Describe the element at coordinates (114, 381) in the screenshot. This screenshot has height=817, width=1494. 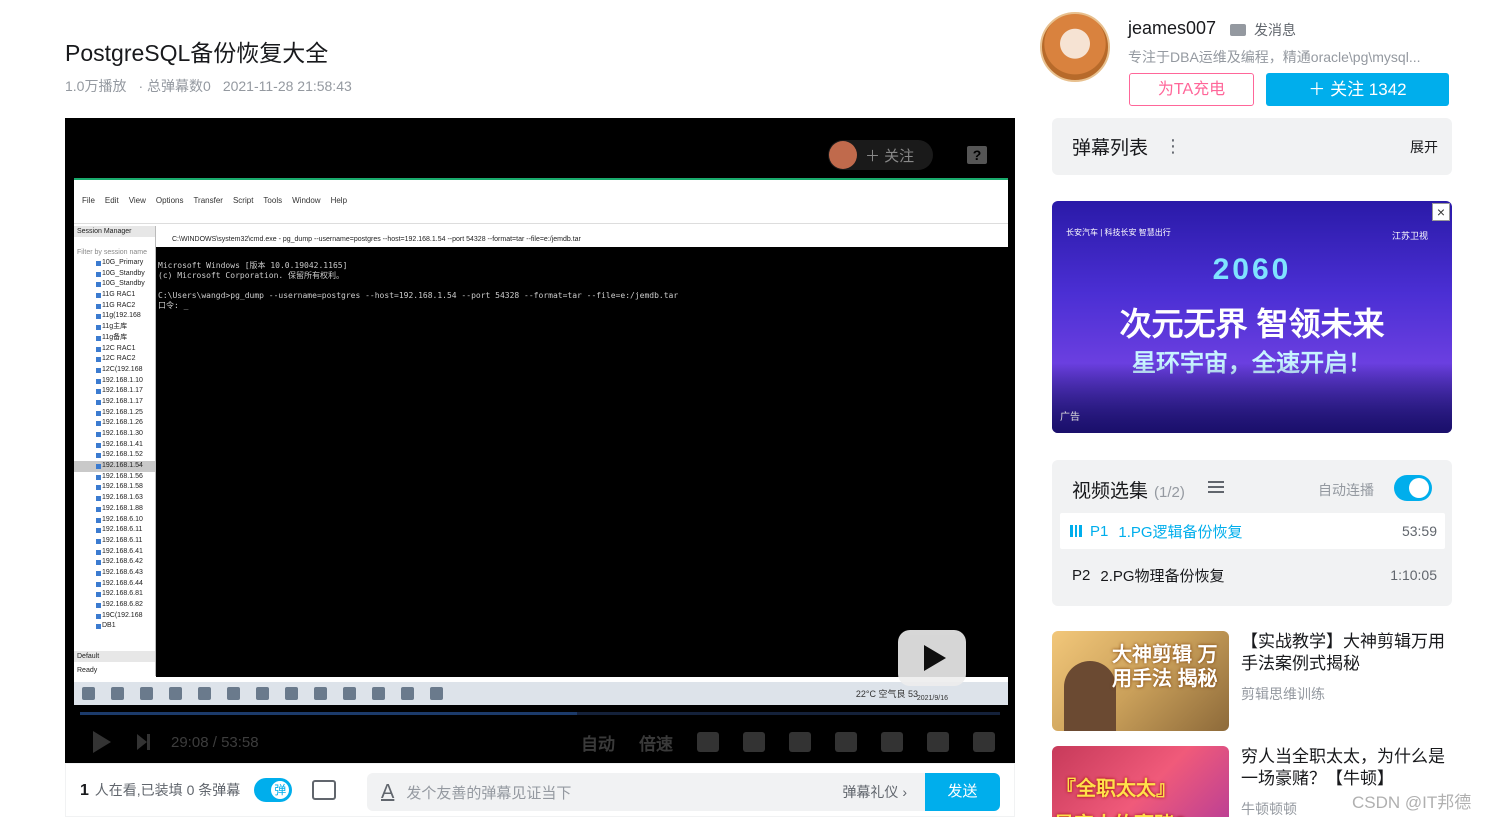
I see `session-item: 192.168.1.10` at that location.